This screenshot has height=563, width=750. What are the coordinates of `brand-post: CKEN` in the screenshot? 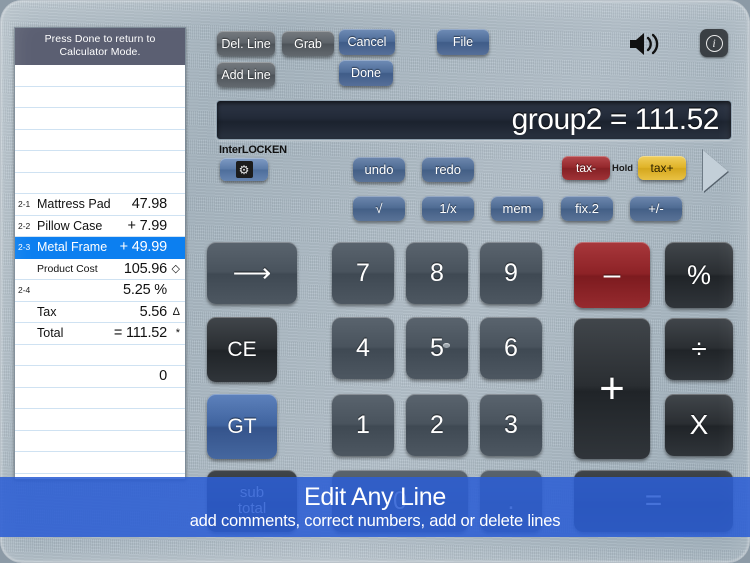 It's located at (272, 150).